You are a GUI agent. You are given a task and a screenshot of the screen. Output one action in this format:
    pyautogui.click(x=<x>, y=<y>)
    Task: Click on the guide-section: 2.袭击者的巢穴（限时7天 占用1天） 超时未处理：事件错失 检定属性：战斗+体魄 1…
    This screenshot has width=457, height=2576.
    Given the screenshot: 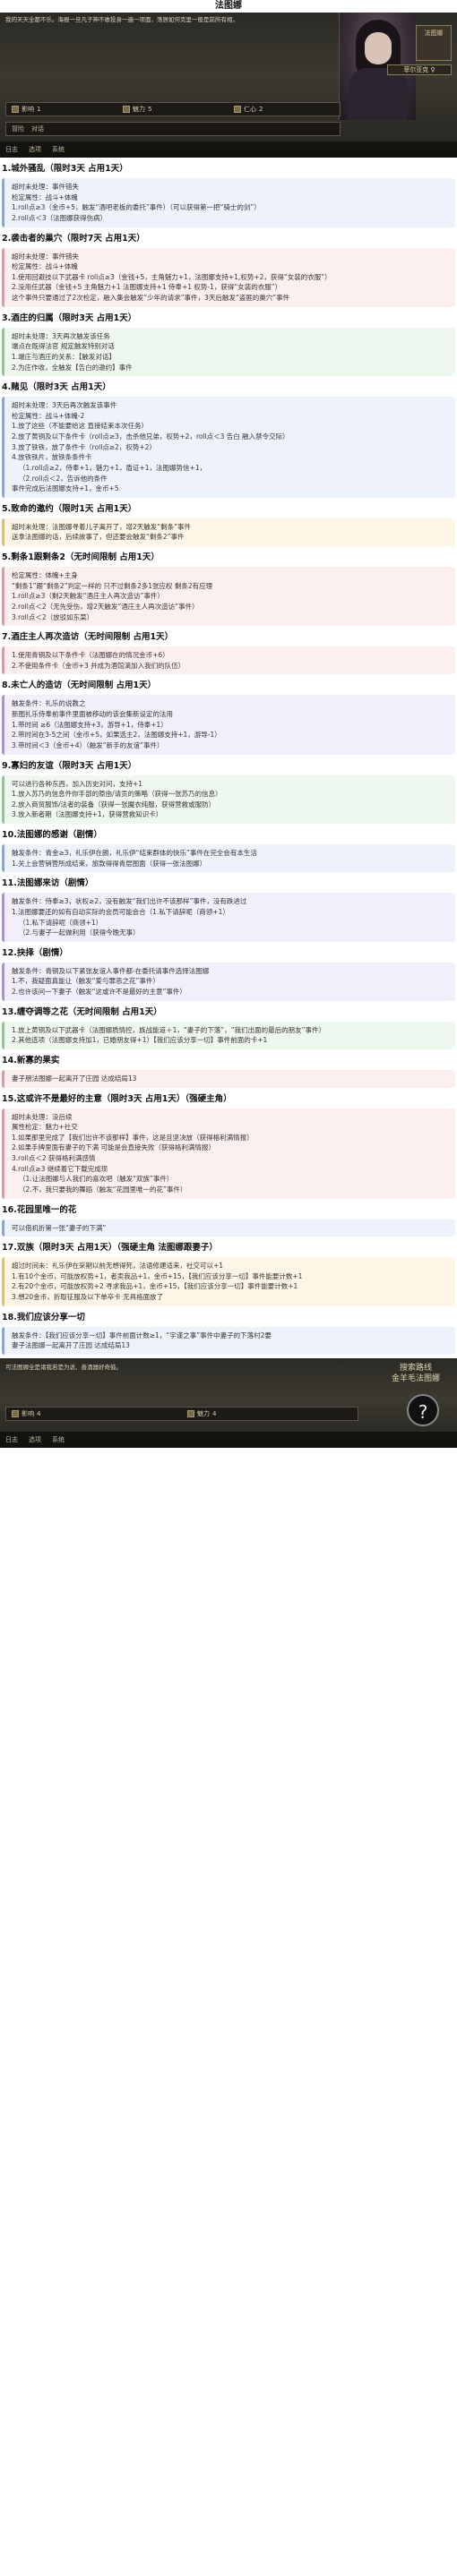 What is the action you would take?
    pyautogui.click(x=228, y=270)
    